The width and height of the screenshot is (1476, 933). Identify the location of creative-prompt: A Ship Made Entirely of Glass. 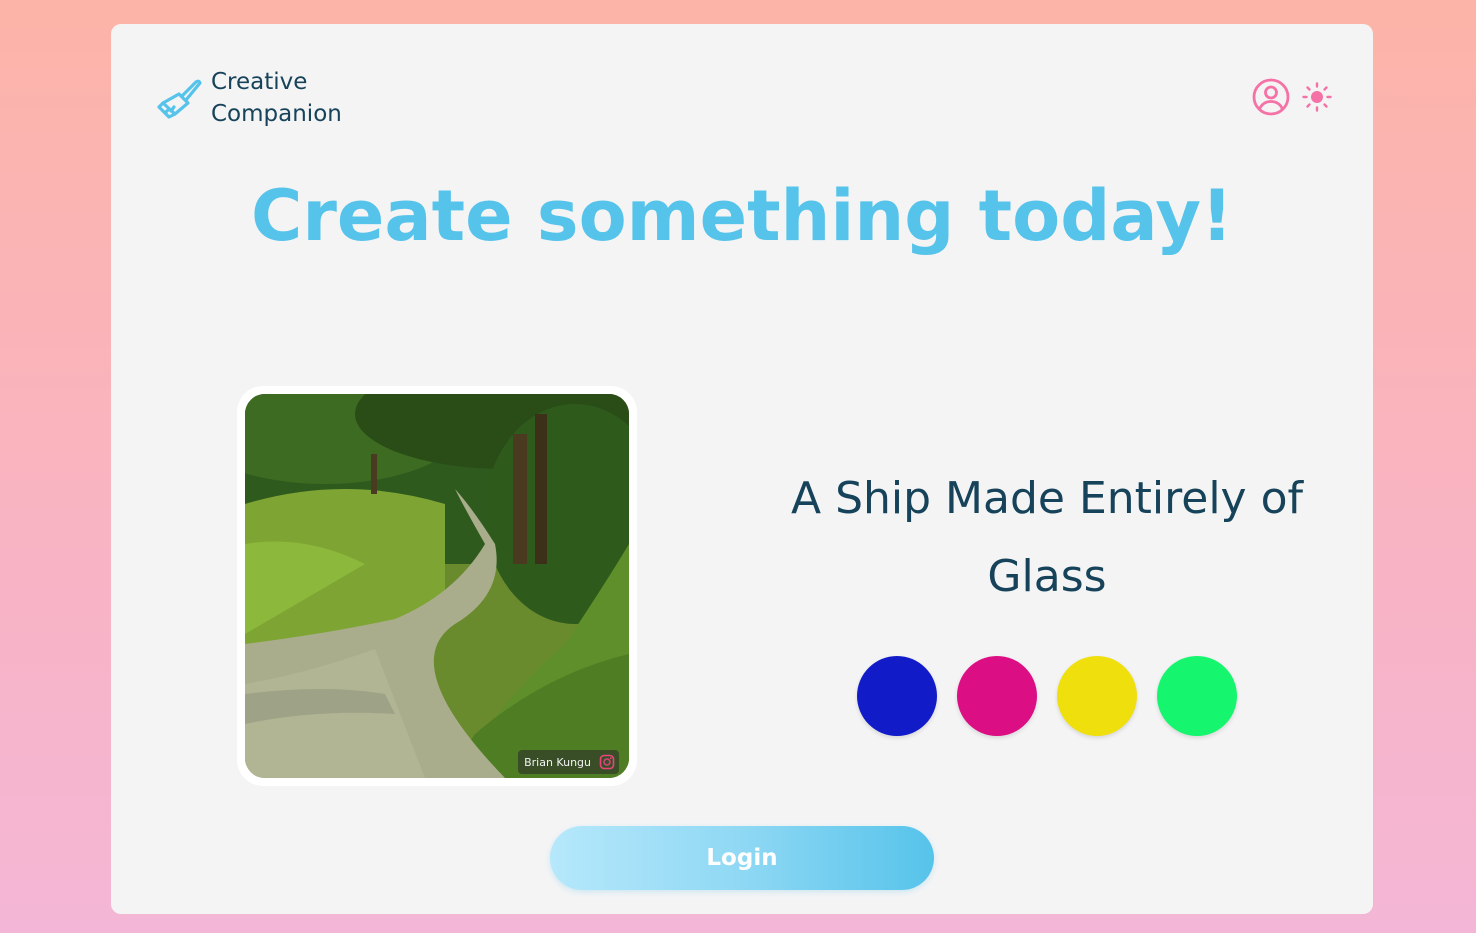
(1047, 537).